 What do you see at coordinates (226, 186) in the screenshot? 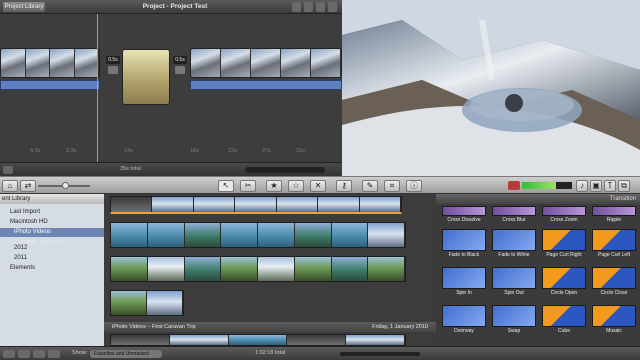
I see `select-tool-button: ↖` at bounding box center [226, 186].